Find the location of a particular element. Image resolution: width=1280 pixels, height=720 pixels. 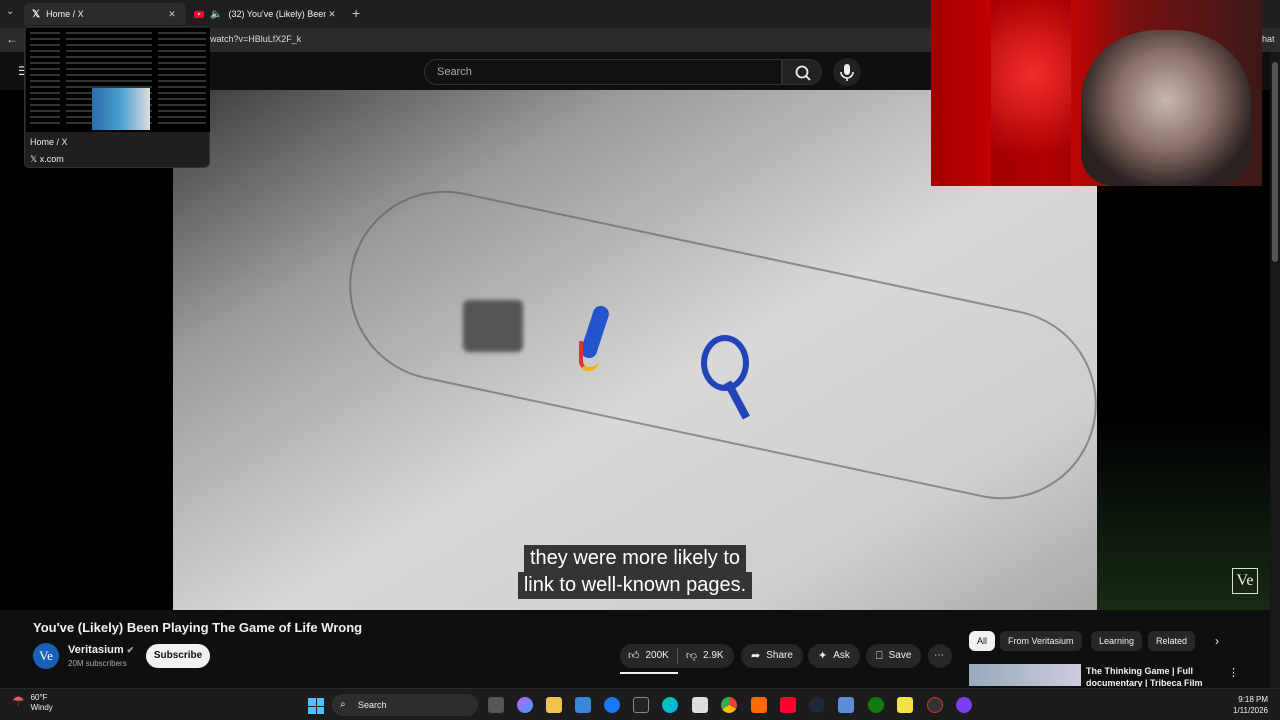

weather-widget: ☂ 60°F Windy is located at coordinates (32, 703).